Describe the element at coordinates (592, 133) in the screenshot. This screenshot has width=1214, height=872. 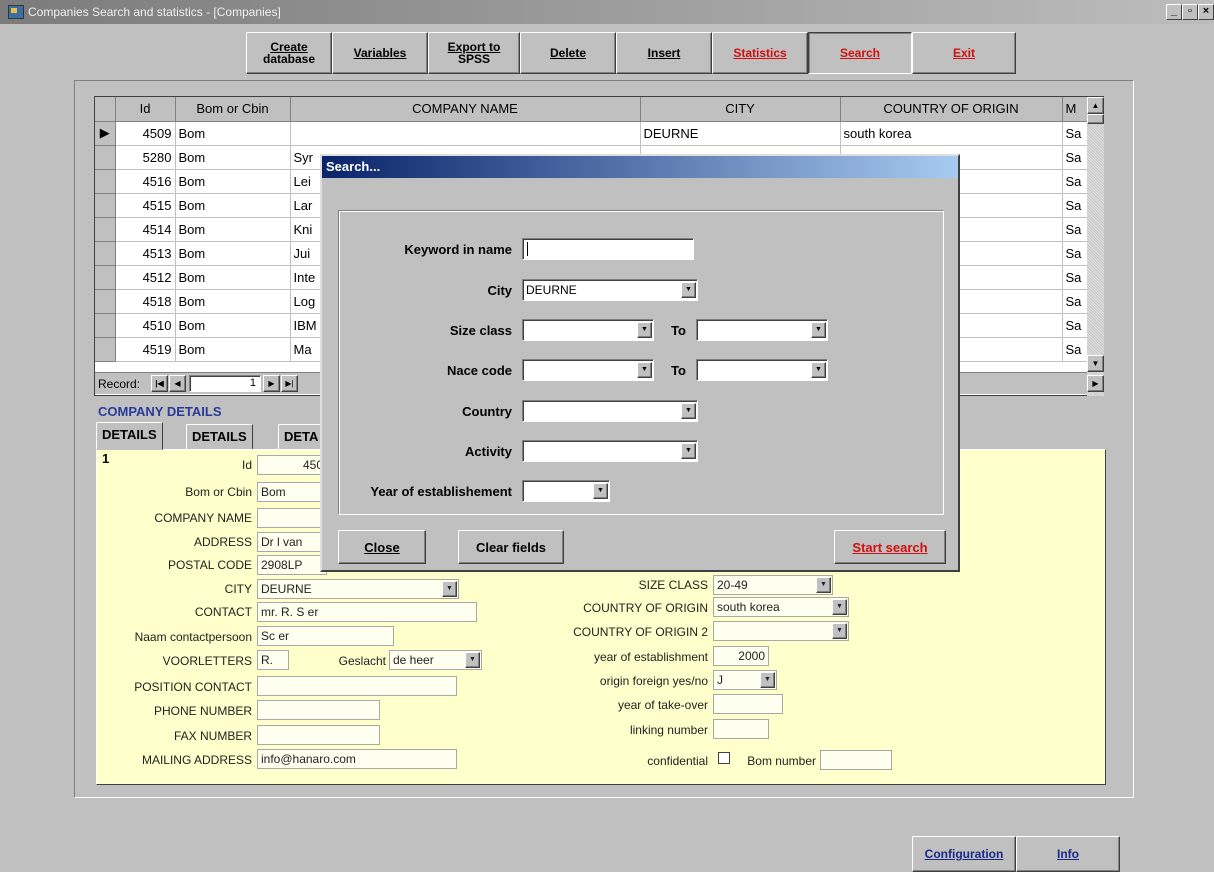
I see `table-row: ▶ 4509 Bom DEURNE south korea Sa` at that location.